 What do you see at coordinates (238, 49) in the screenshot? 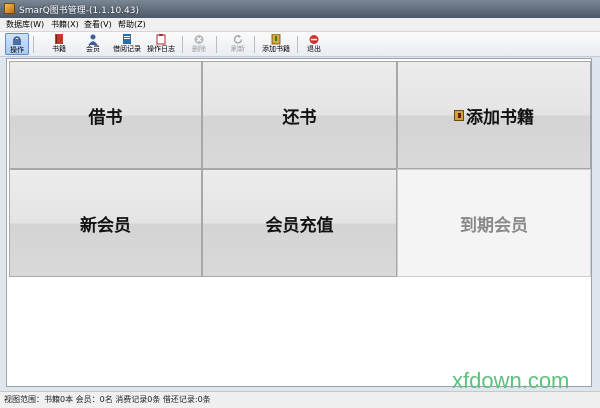
I see `refresh-label: 刷新` at bounding box center [238, 49].